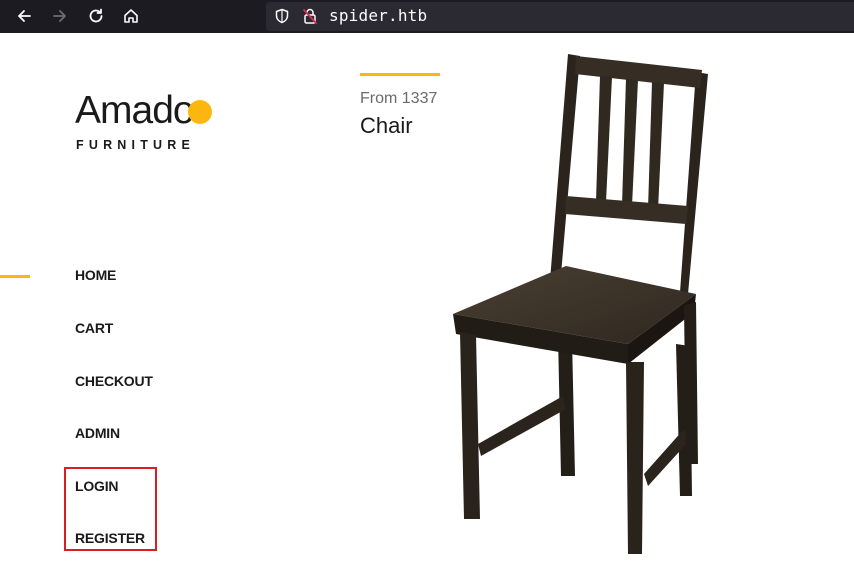  I want to click on shield-icon, so click(282, 16).